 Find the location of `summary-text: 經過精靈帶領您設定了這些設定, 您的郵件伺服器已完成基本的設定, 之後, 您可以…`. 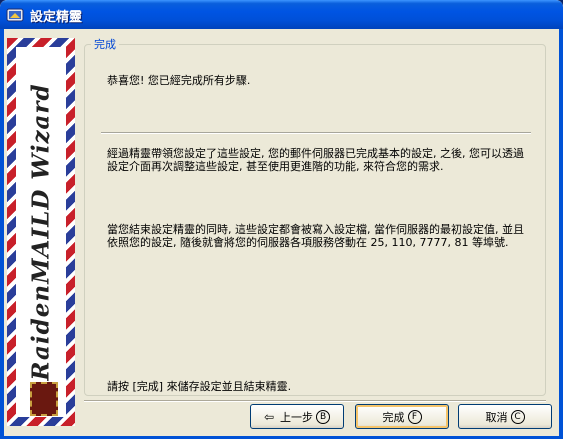

summary-text: 經過精靈帶領您設定了這些設定, 您的郵件伺服器已完成基本的設定, 之後, 您可以… is located at coordinates (315, 160).